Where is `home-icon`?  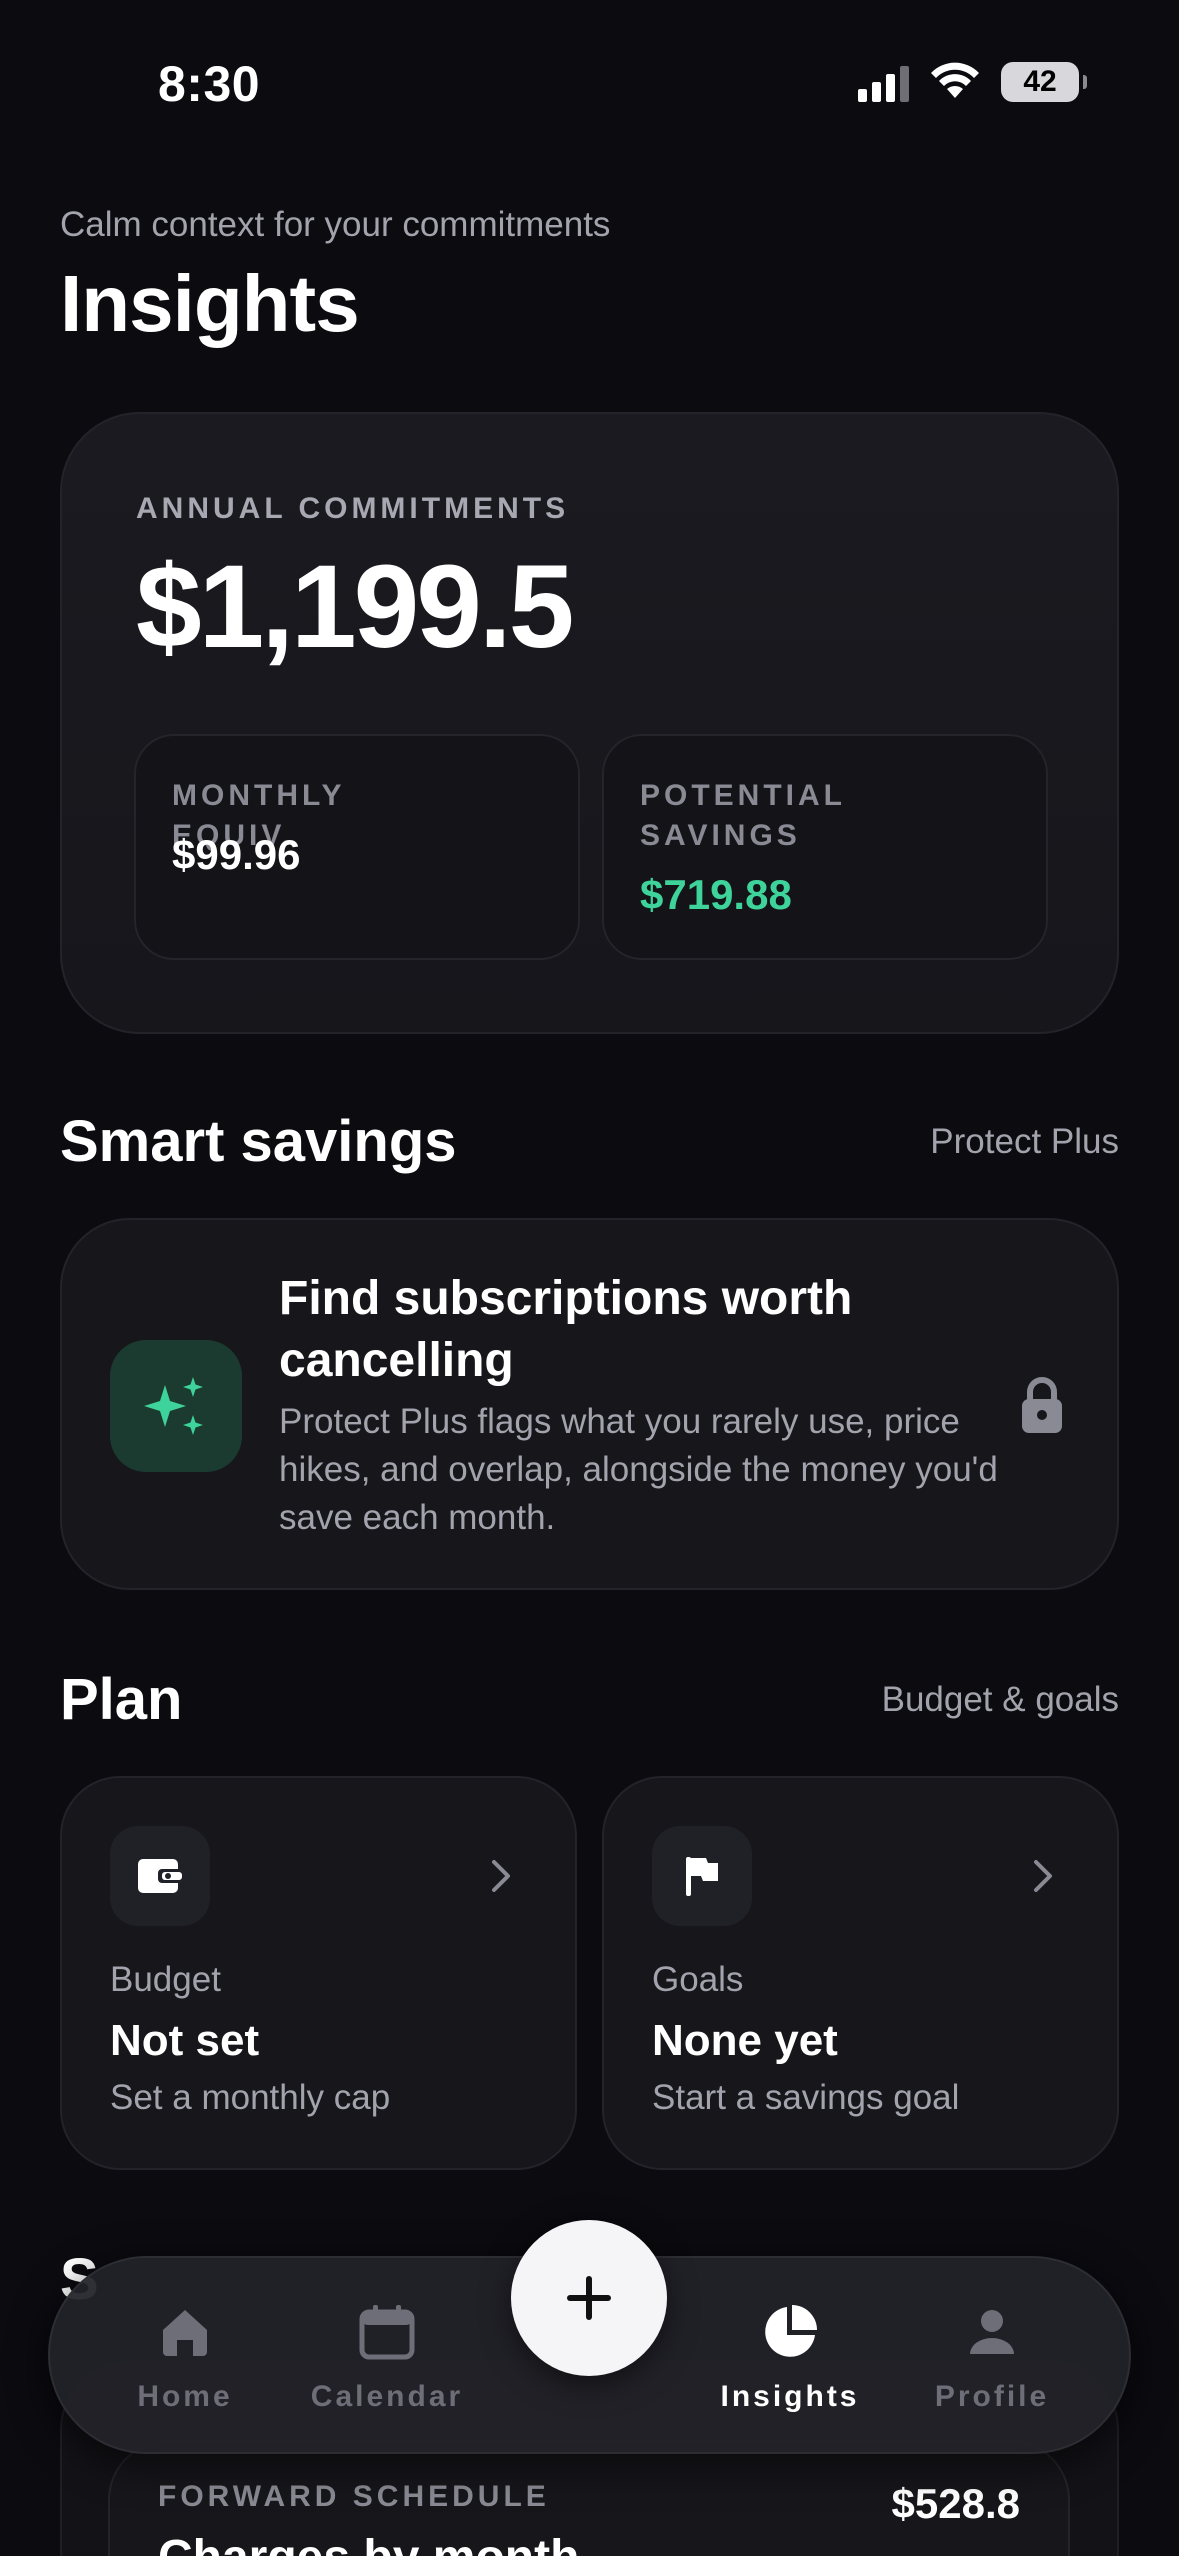
home-icon is located at coordinates (185, 2332).